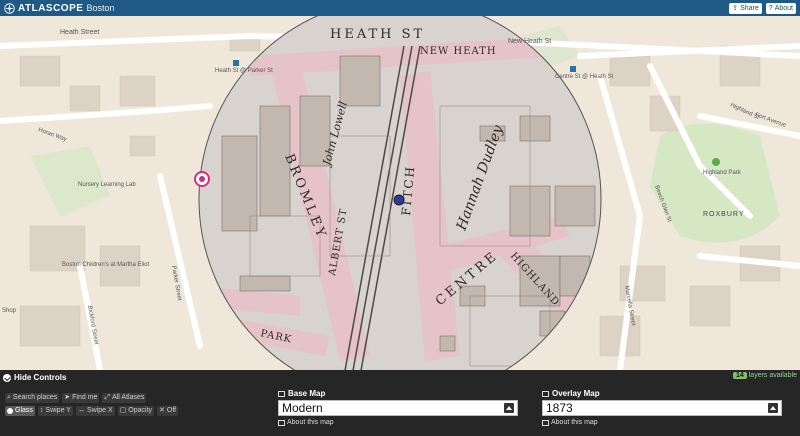  Describe the element at coordinates (244, 71) in the screenshot. I see `label-heath-parker: Heath St @ Parker St` at that location.